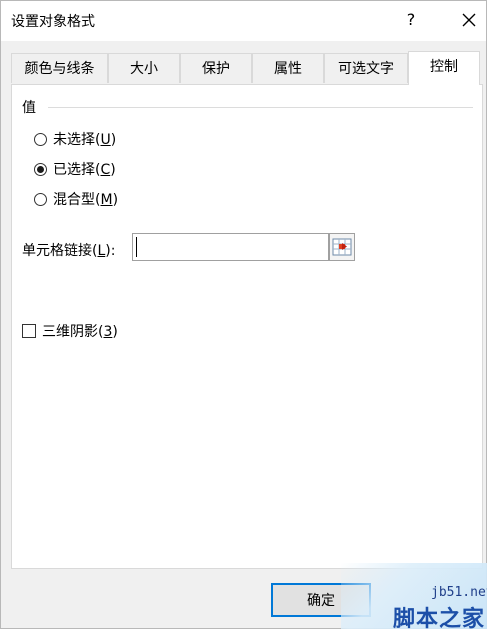 The image size is (487, 629). I want to click on shading-checkbox, so click(29, 331).